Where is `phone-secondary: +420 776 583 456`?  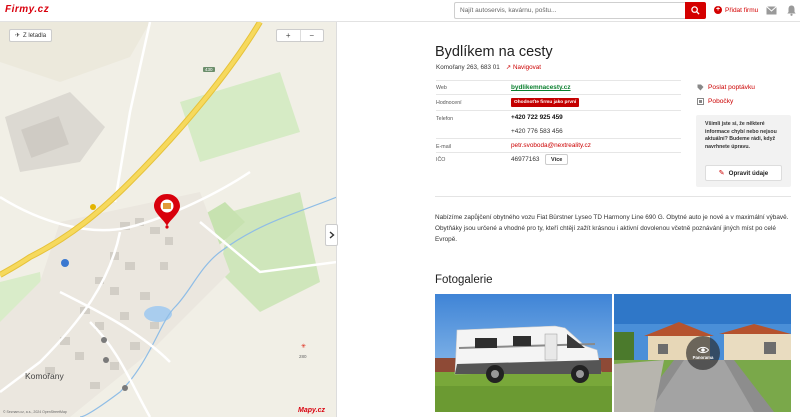 phone-secondary: +420 776 583 456 is located at coordinates (537, 131).